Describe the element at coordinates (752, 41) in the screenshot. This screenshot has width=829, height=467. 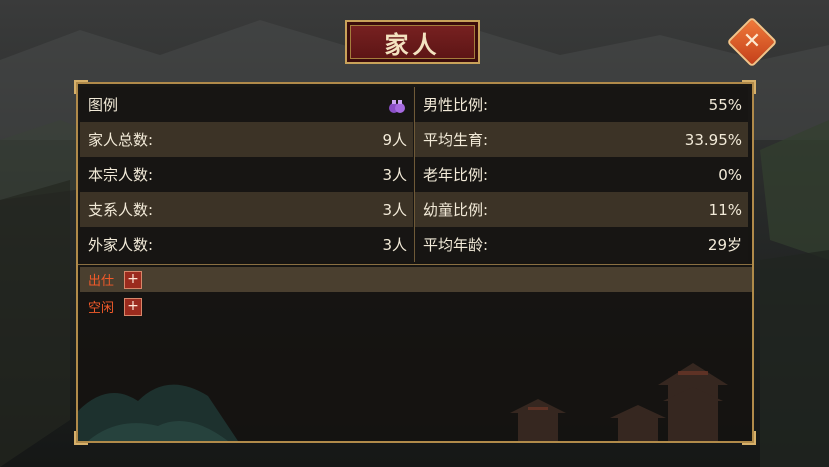
I see `close-icon: ✕` at that location.